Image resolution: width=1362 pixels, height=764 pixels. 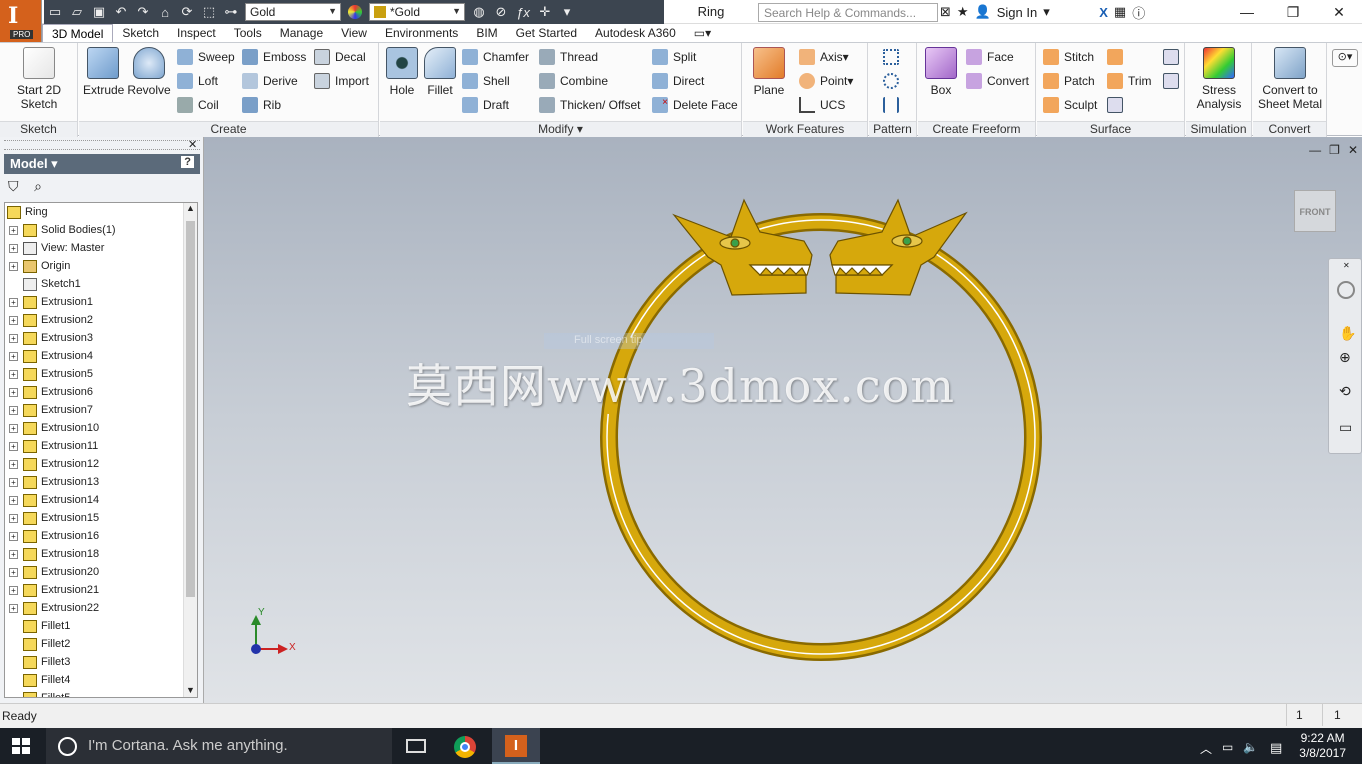 What do you see at coordinates (77, 12) in the screenshot?
I see `open-folder-icon: ▱` at bounding box center [77, 12].